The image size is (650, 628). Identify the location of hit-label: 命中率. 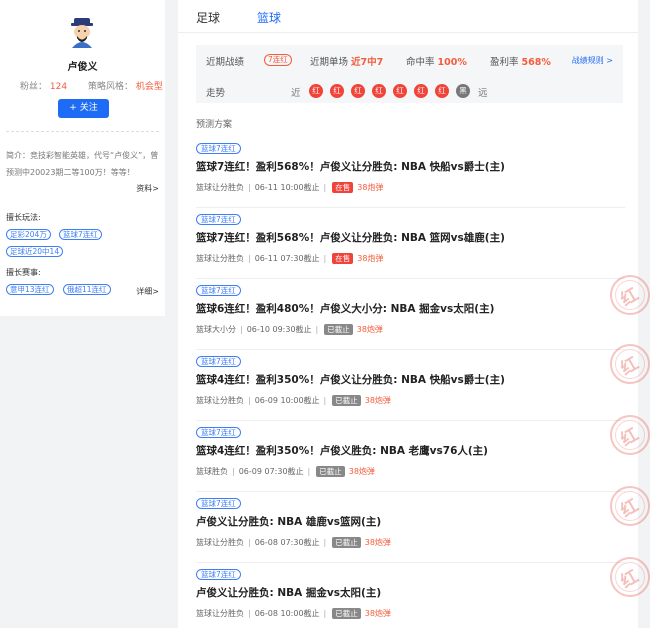
(420, 62).